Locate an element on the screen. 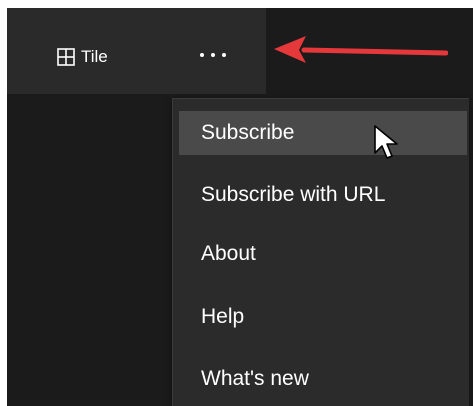 Image resolution: width=473 pixels, height=406 pixels. menu-item-label: What's new is located at coordinates (255, 378).